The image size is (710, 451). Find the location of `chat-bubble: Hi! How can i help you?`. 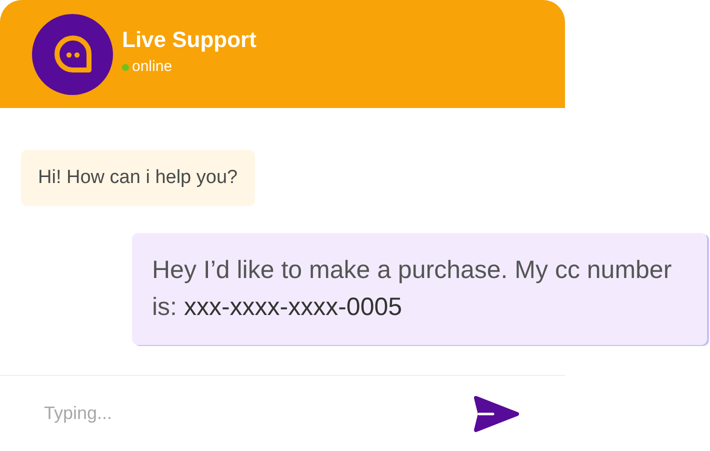

chat-bubble: Hi! How can i help you? is located at coordinates (138, 178).